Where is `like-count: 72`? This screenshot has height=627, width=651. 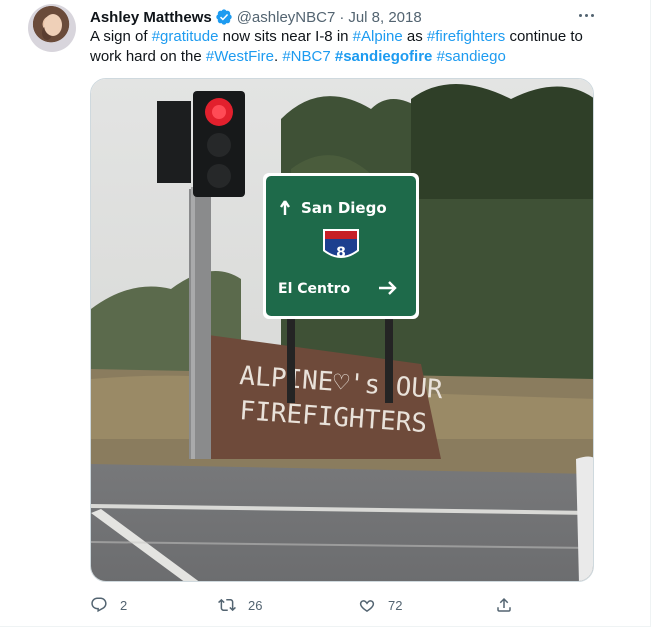
like-count: 72 is located at coordinates (395, 605).